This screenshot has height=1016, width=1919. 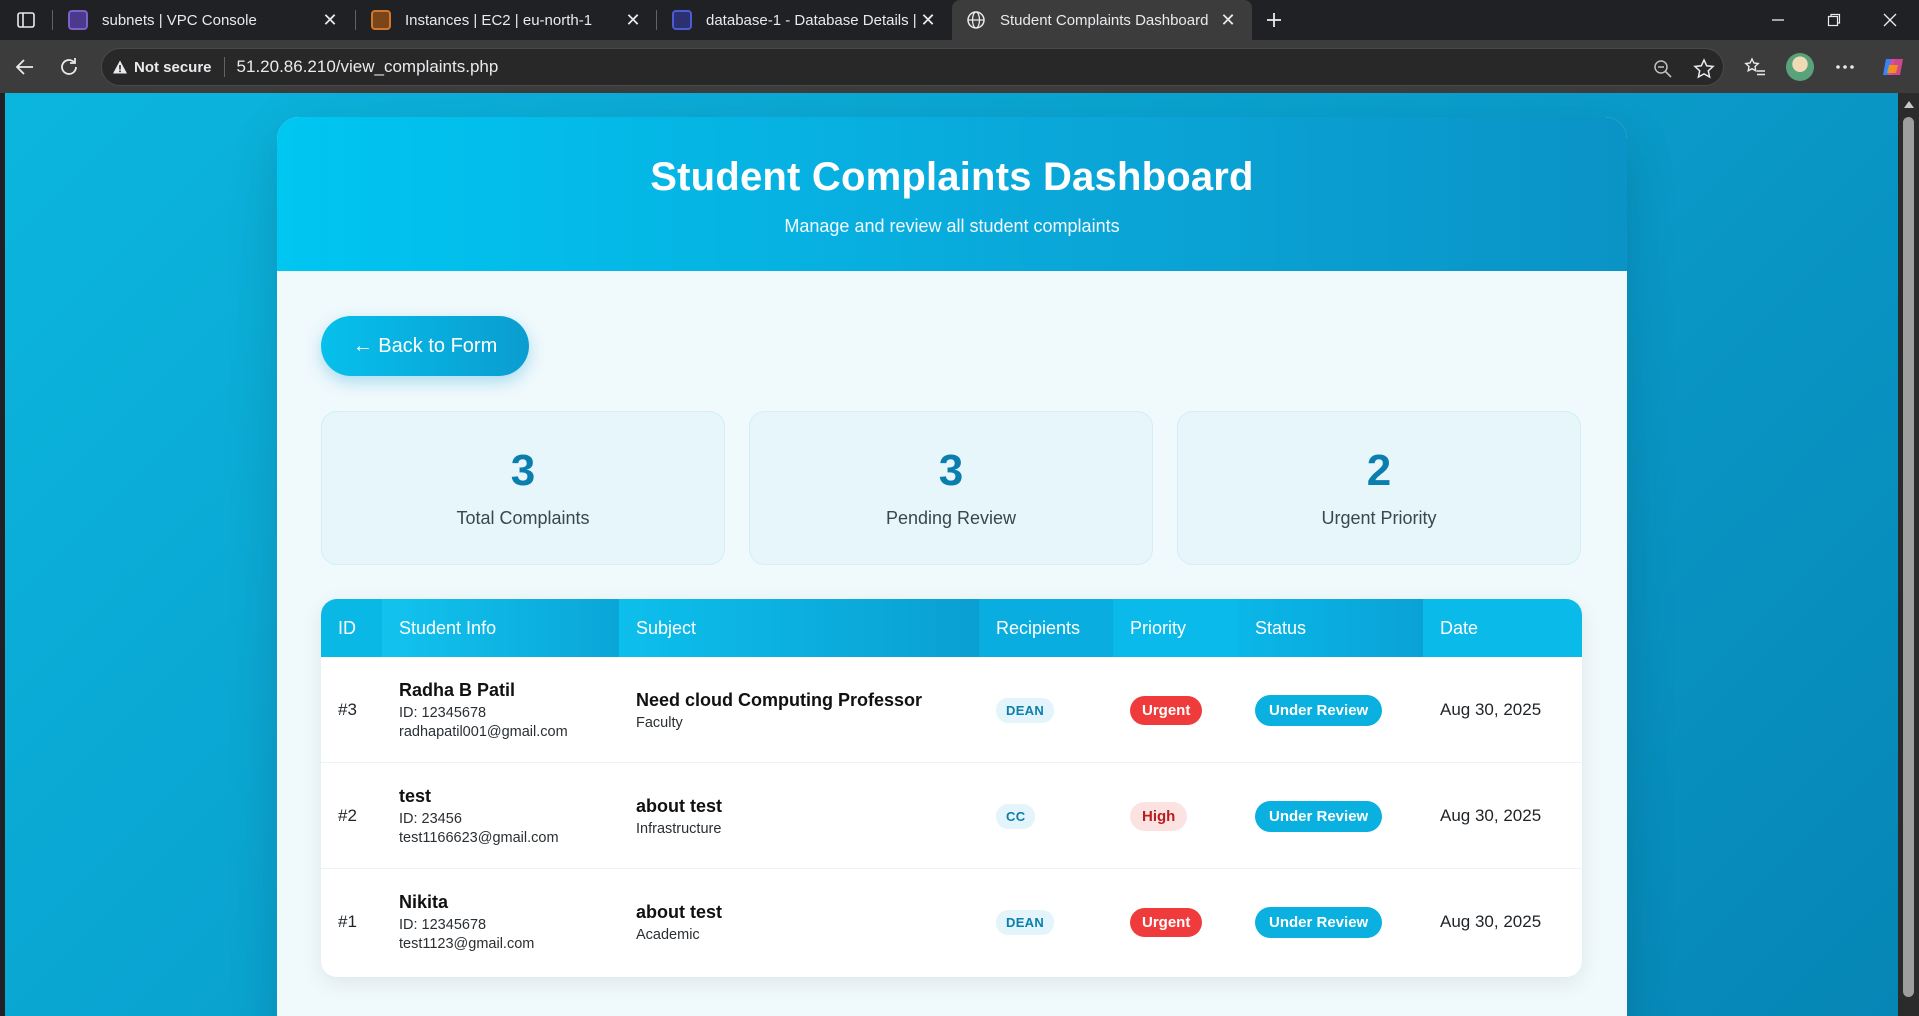 What do you see at coordinates (679, 805) in the screenshot?
I see `complaint-subject: about test` at bounding box center [679, 805].